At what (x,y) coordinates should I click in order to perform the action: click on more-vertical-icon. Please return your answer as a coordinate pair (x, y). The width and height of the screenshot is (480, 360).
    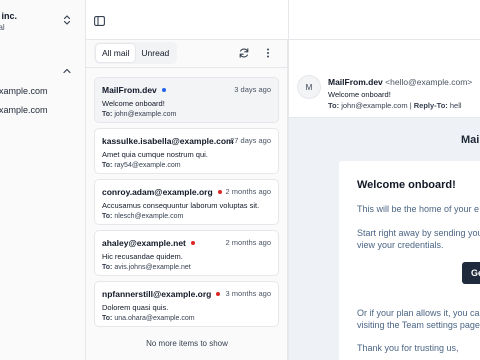
    Looking at the image, I should click on (268, 53).